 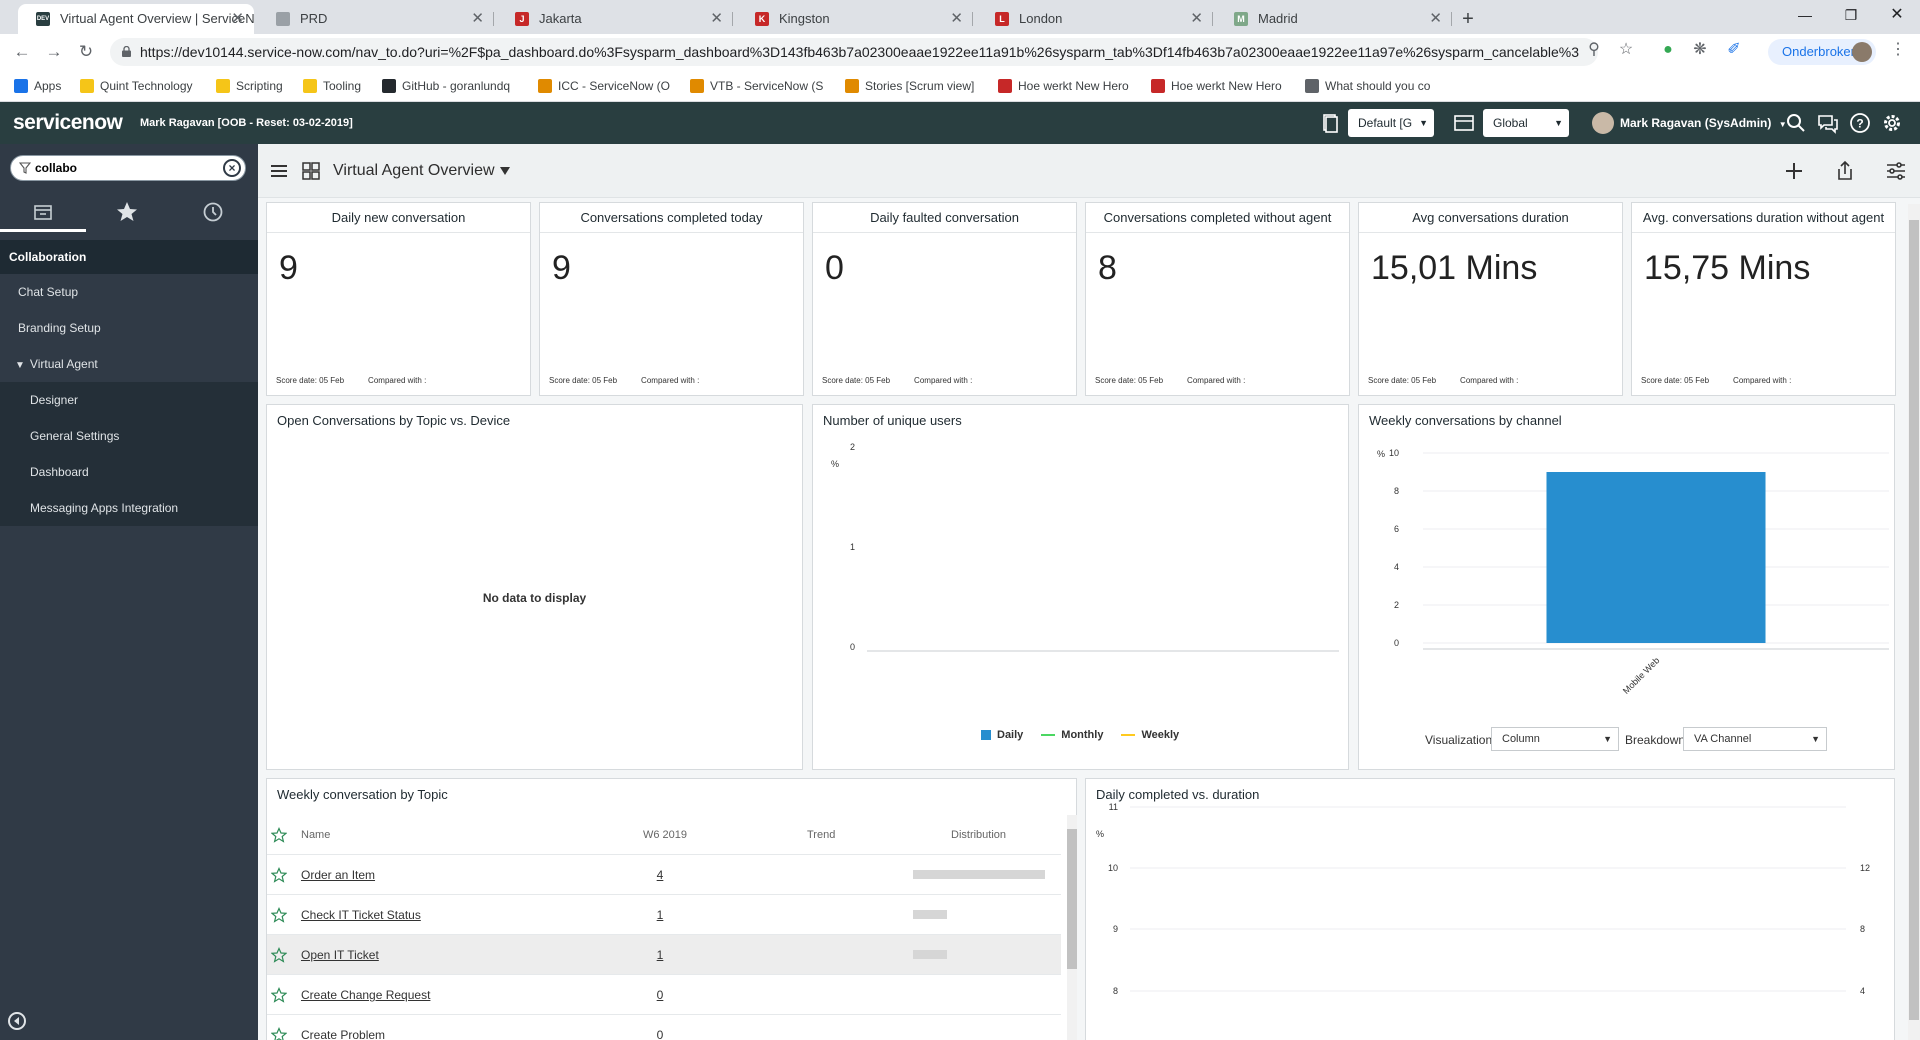 I want to click on extension-icon: ●, so click(x=1668, y=50).